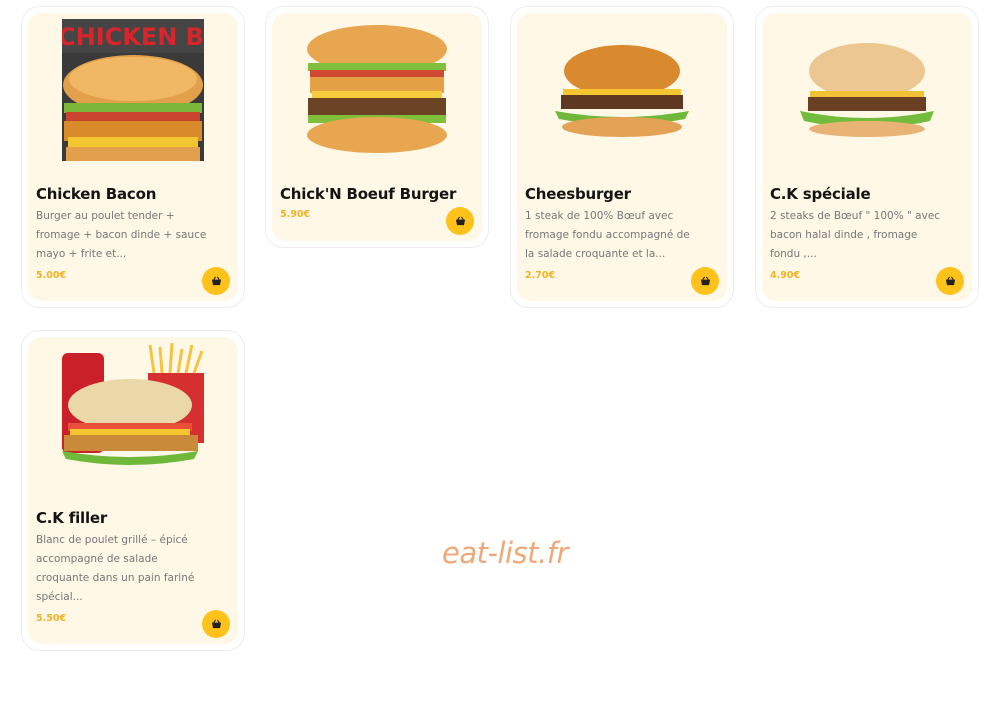 This screenshot has height=712, width=989. What do you see at coordinates (867, 90) in the screenshot?
I see `ck-speciale-burger-image` at bounding box center [867, 90].